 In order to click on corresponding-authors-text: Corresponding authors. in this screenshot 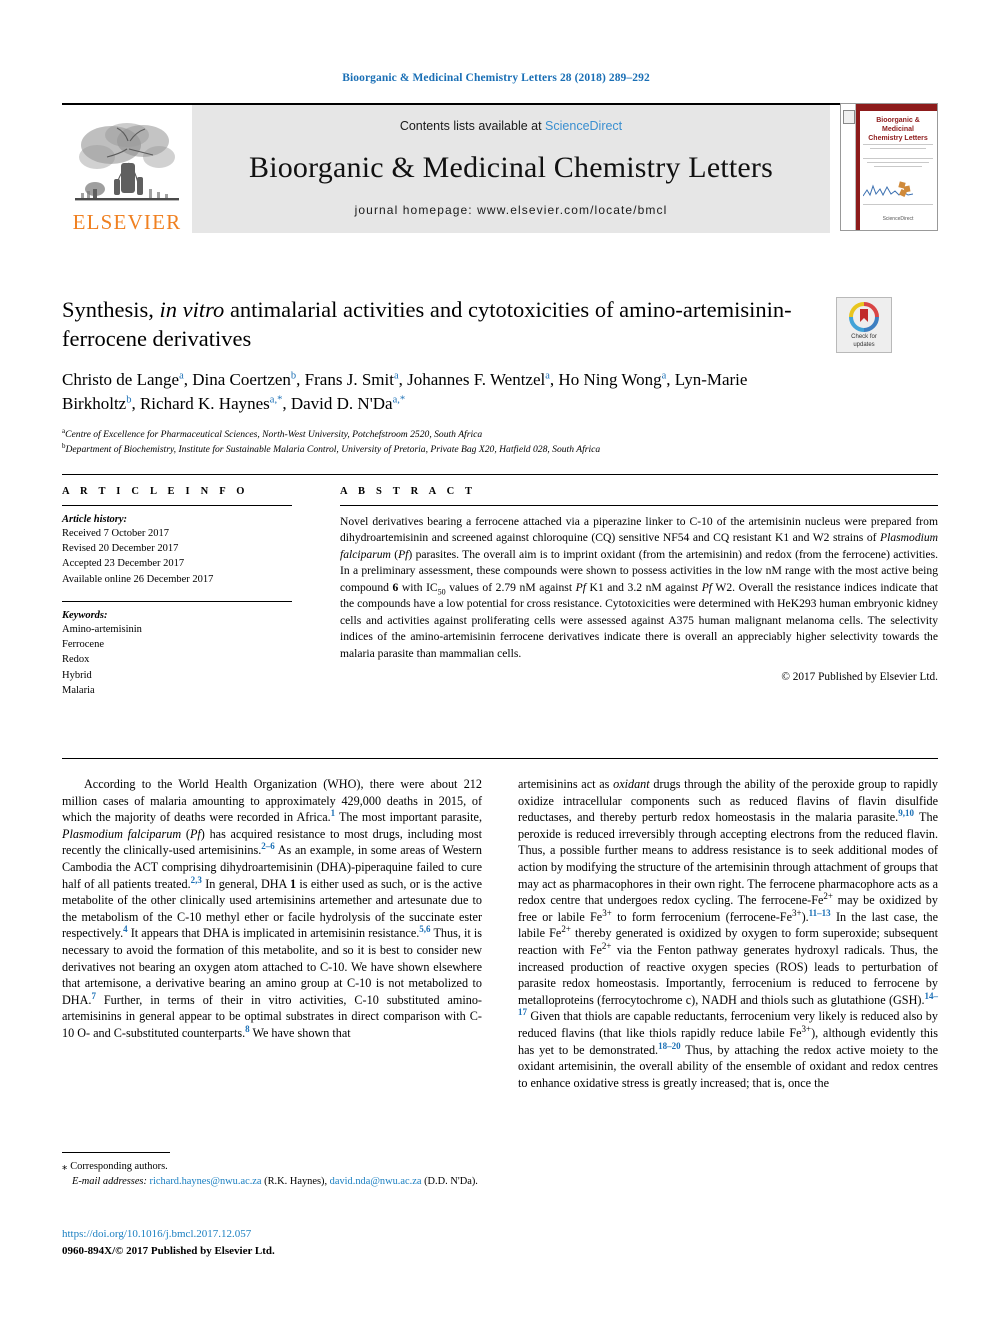, I will do `click(119, 1166)`.